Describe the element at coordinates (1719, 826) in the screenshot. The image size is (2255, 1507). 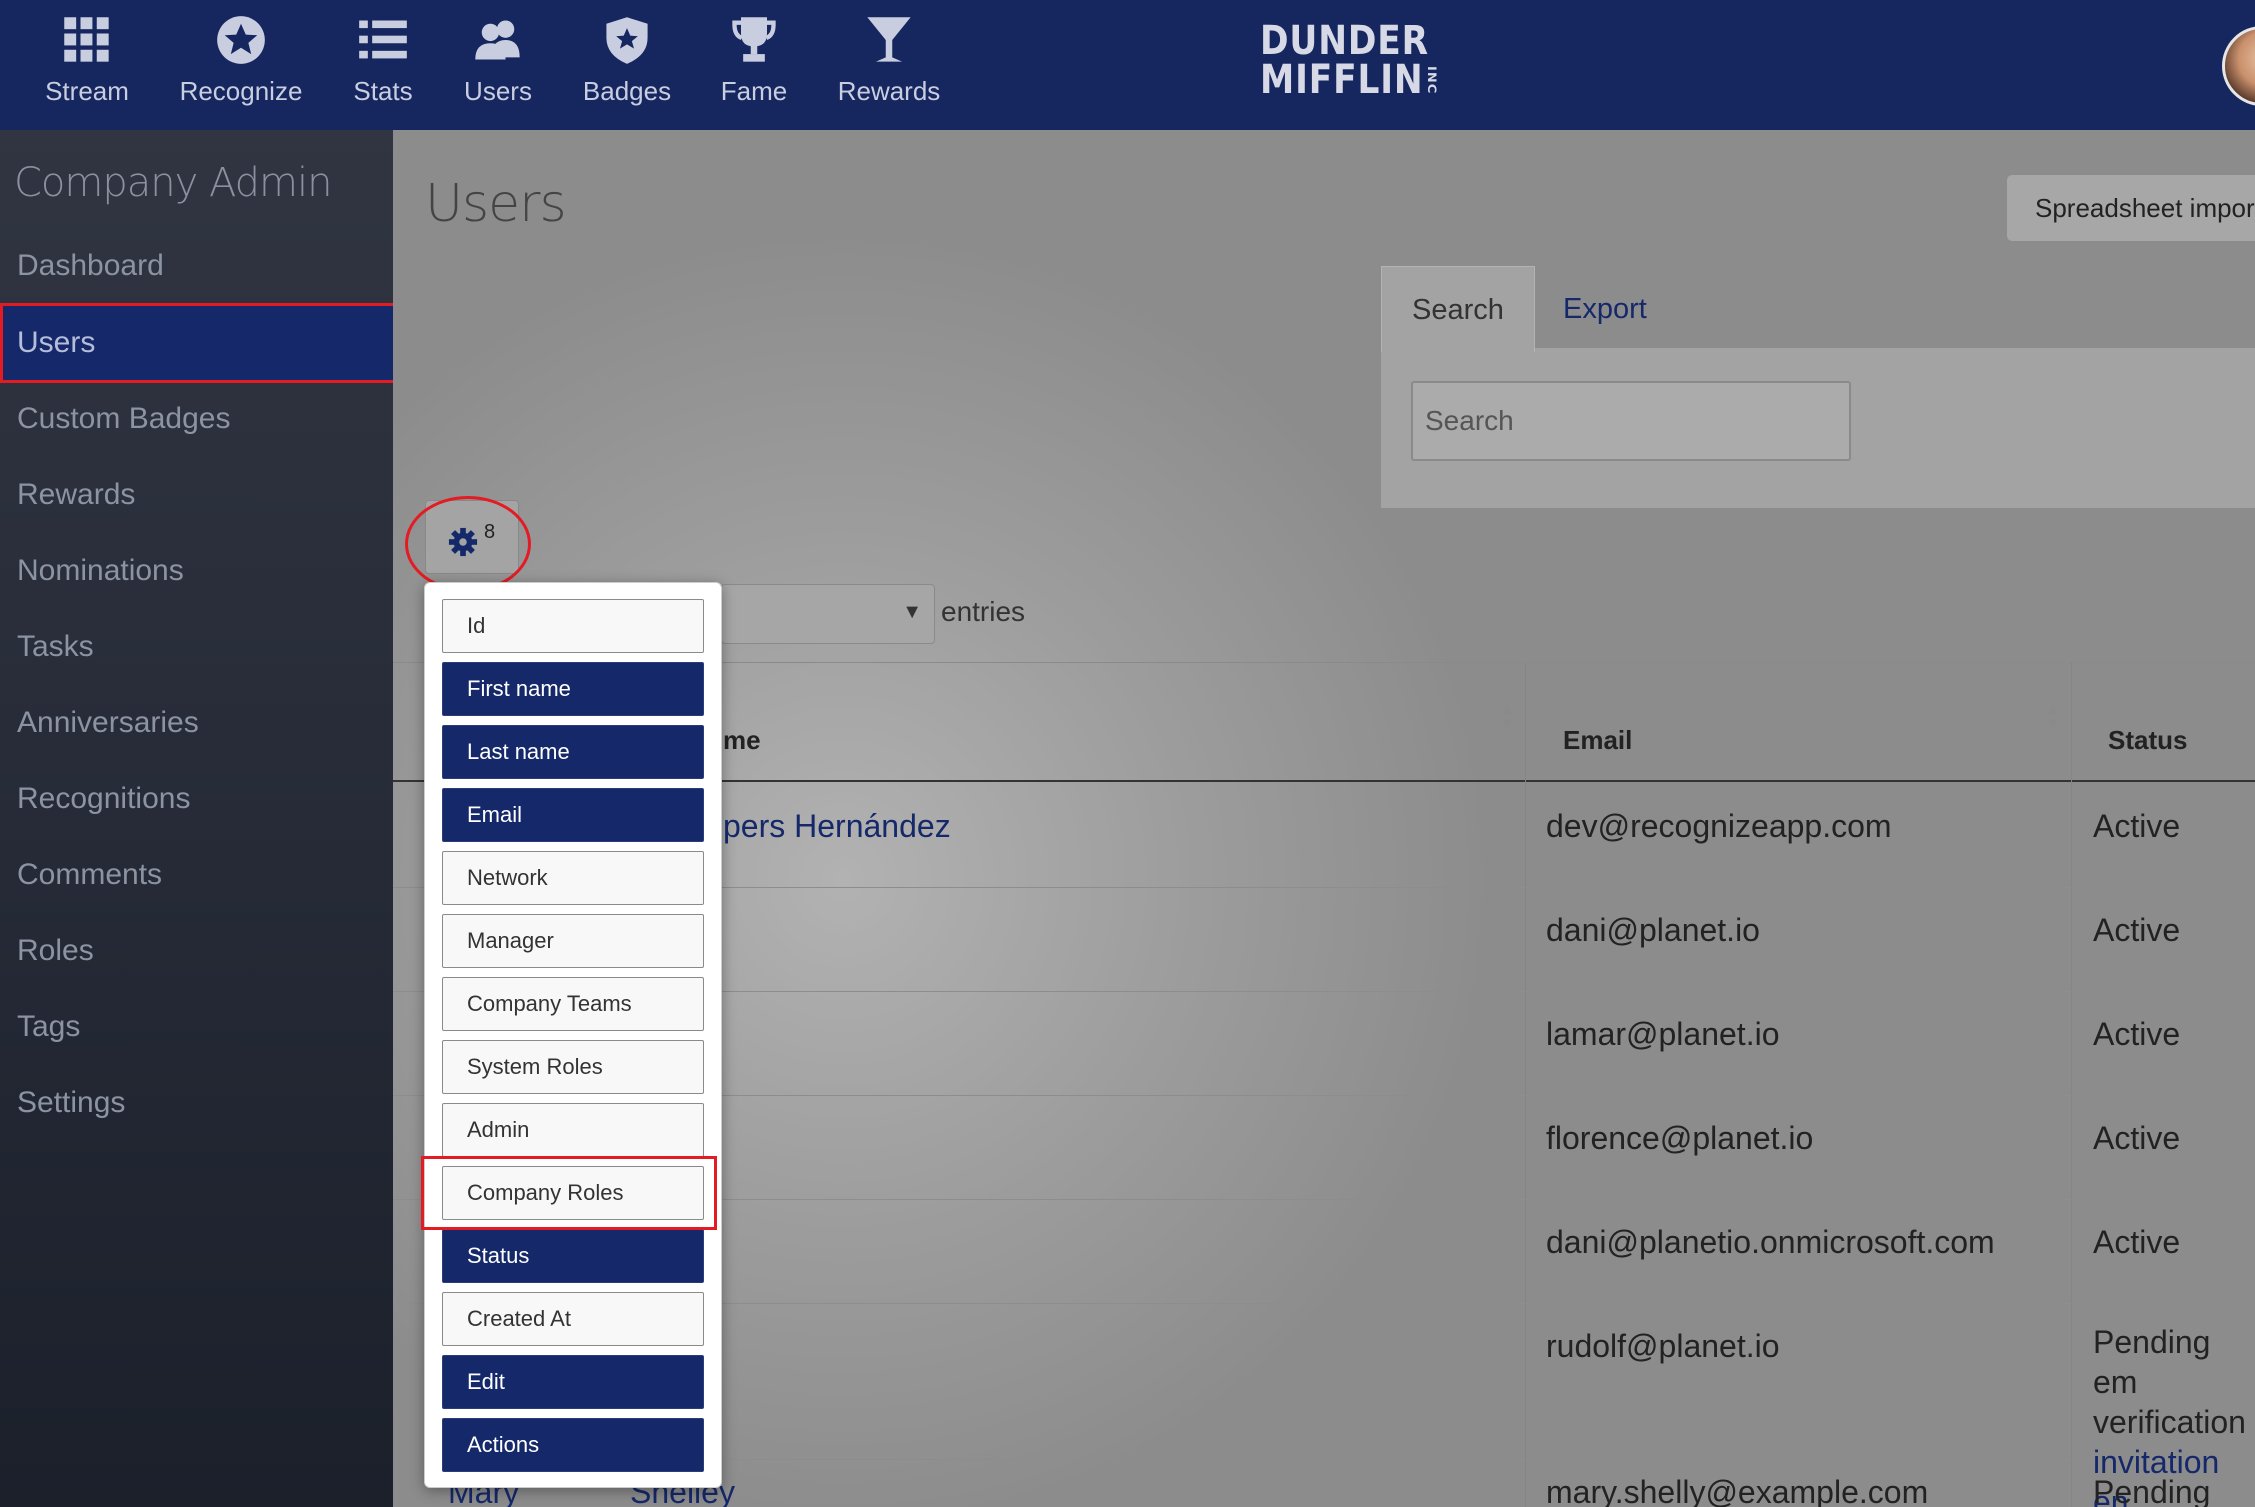
I see `user-email: dev@recognizeapp.com` at that location.